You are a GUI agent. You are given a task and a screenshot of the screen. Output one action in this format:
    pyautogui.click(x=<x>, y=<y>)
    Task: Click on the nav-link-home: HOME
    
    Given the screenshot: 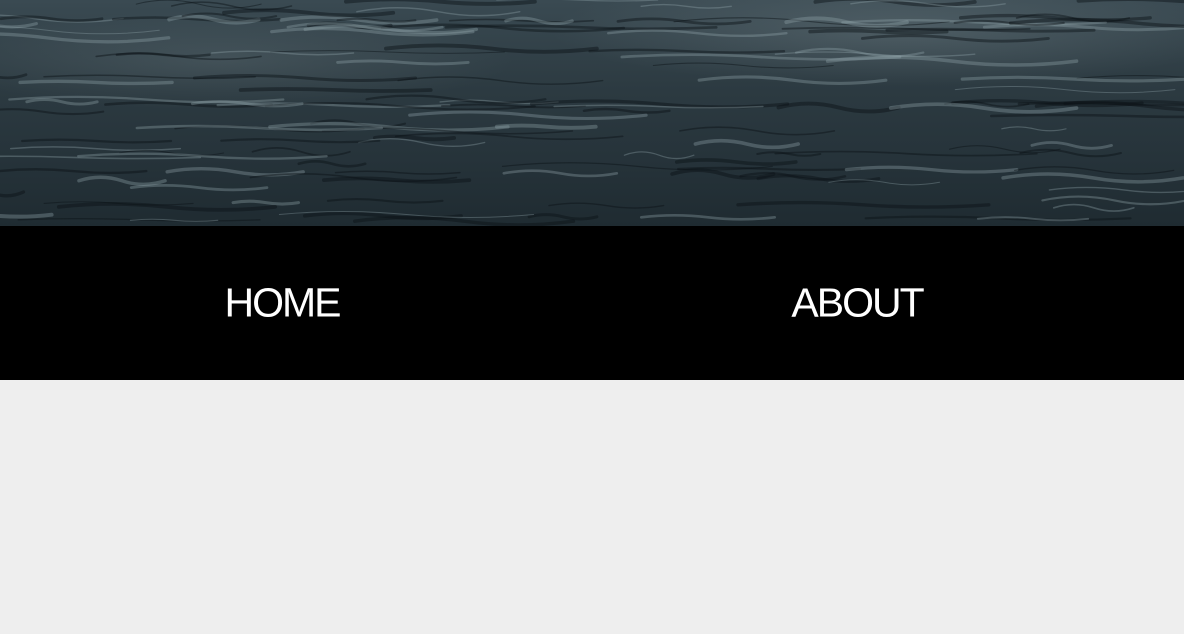 What is the action you would take?
    pyautogui.click(x=283, y=303)
    